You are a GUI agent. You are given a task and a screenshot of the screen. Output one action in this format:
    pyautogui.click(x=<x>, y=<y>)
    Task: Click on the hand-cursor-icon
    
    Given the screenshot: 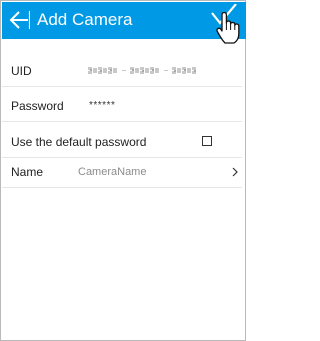 What is the action you would take?
    pyautogui.click(x=228, y=27)
    